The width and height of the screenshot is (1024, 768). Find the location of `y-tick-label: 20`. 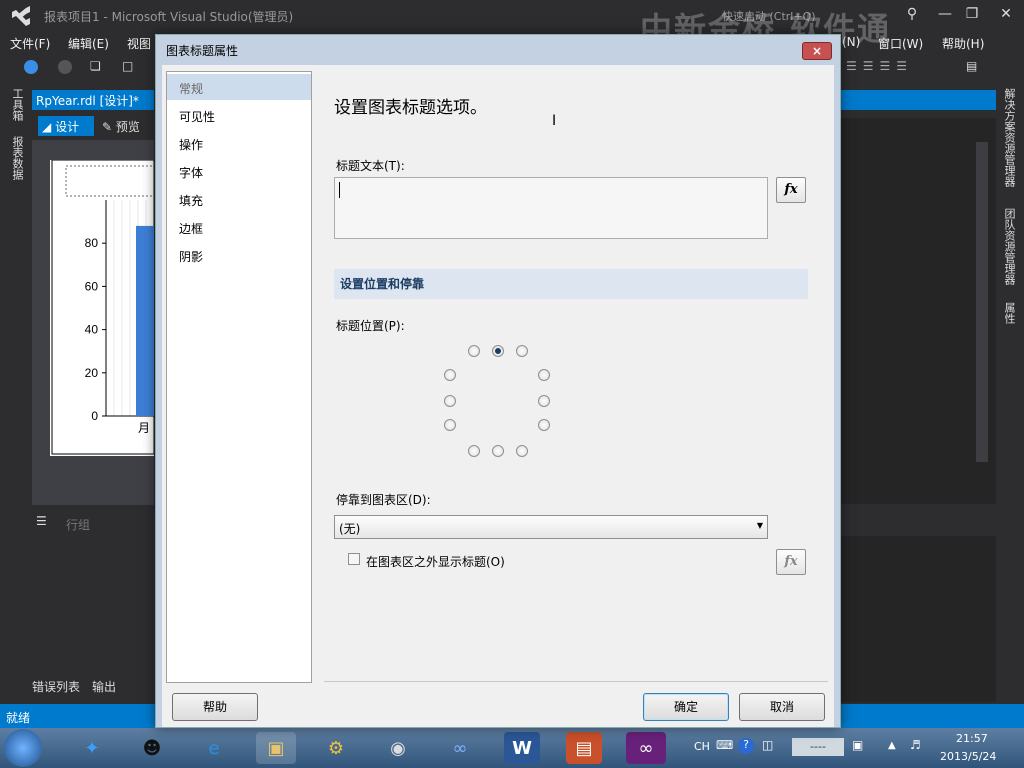

y-tick-label: 20 is located at coordinates (92, 373).